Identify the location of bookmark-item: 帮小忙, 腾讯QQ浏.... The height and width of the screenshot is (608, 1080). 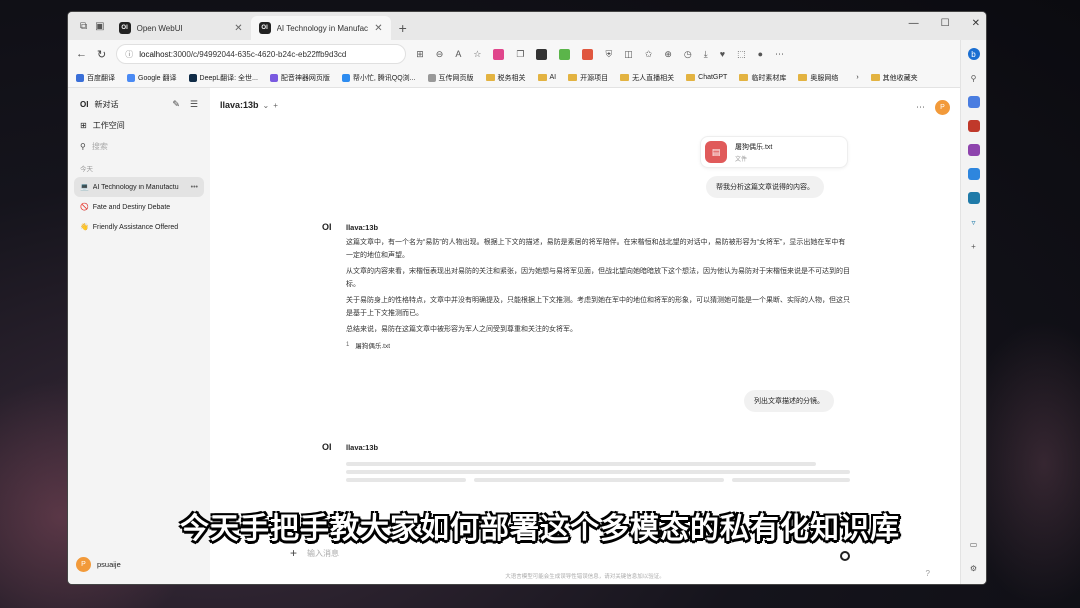
(378, 78).